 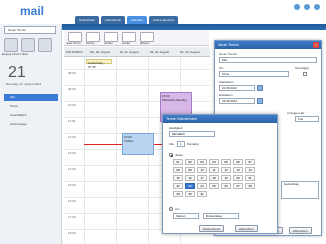 I want to click on new-event-icon, so click(x=75, y=37).